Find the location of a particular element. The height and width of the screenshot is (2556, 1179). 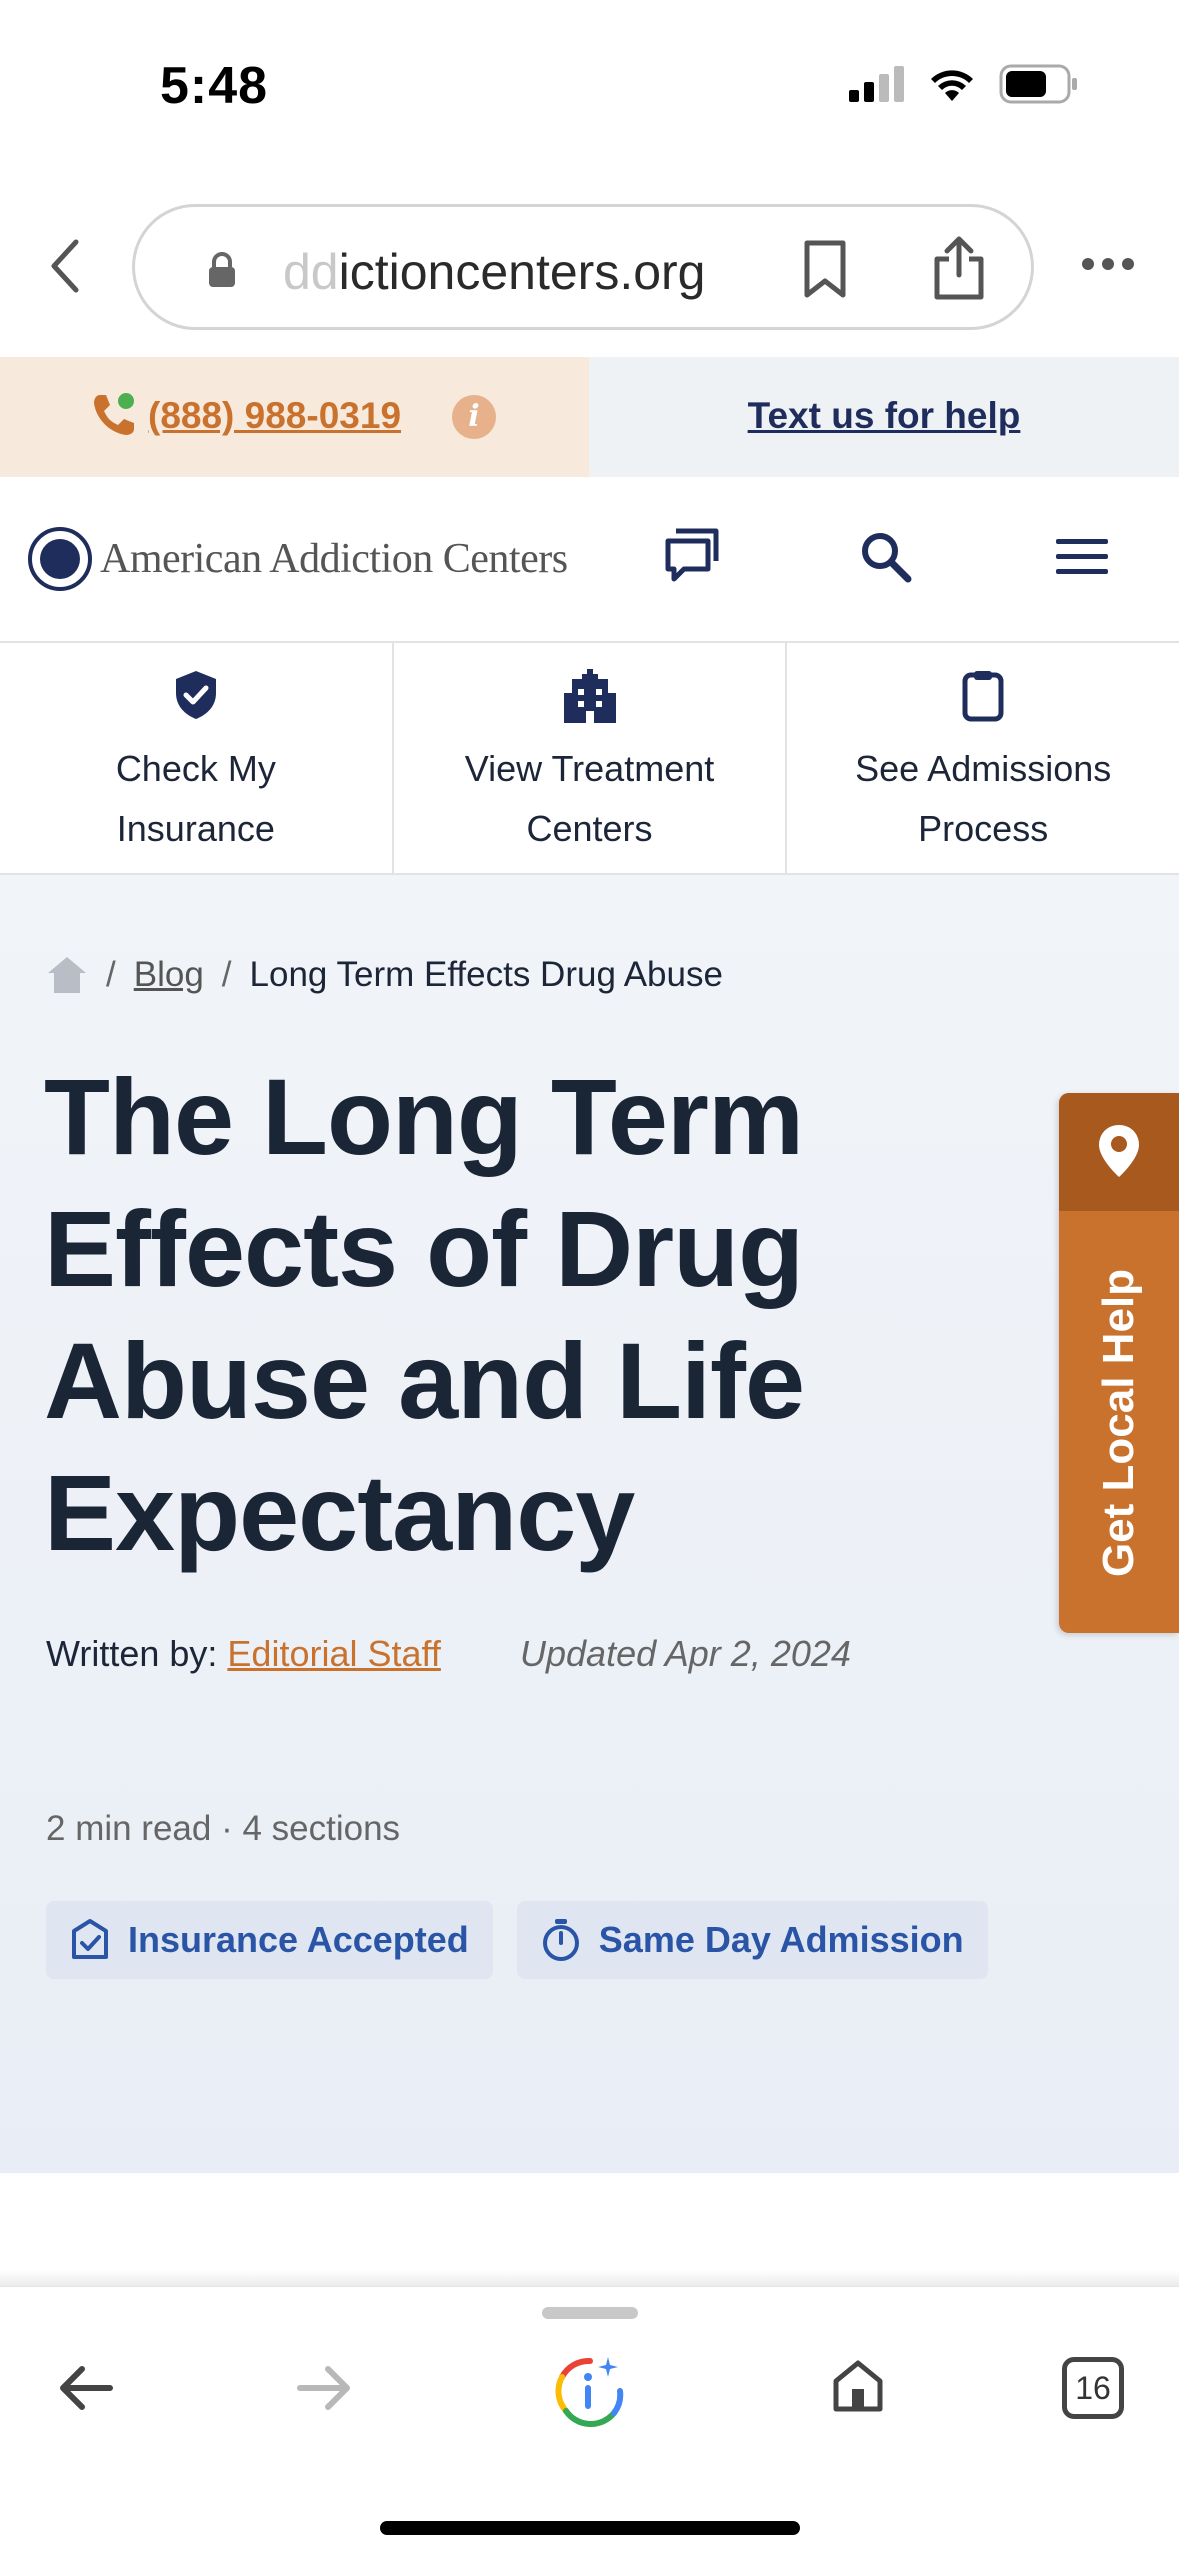

clipboard-icon is located at coordinates (983, 696).